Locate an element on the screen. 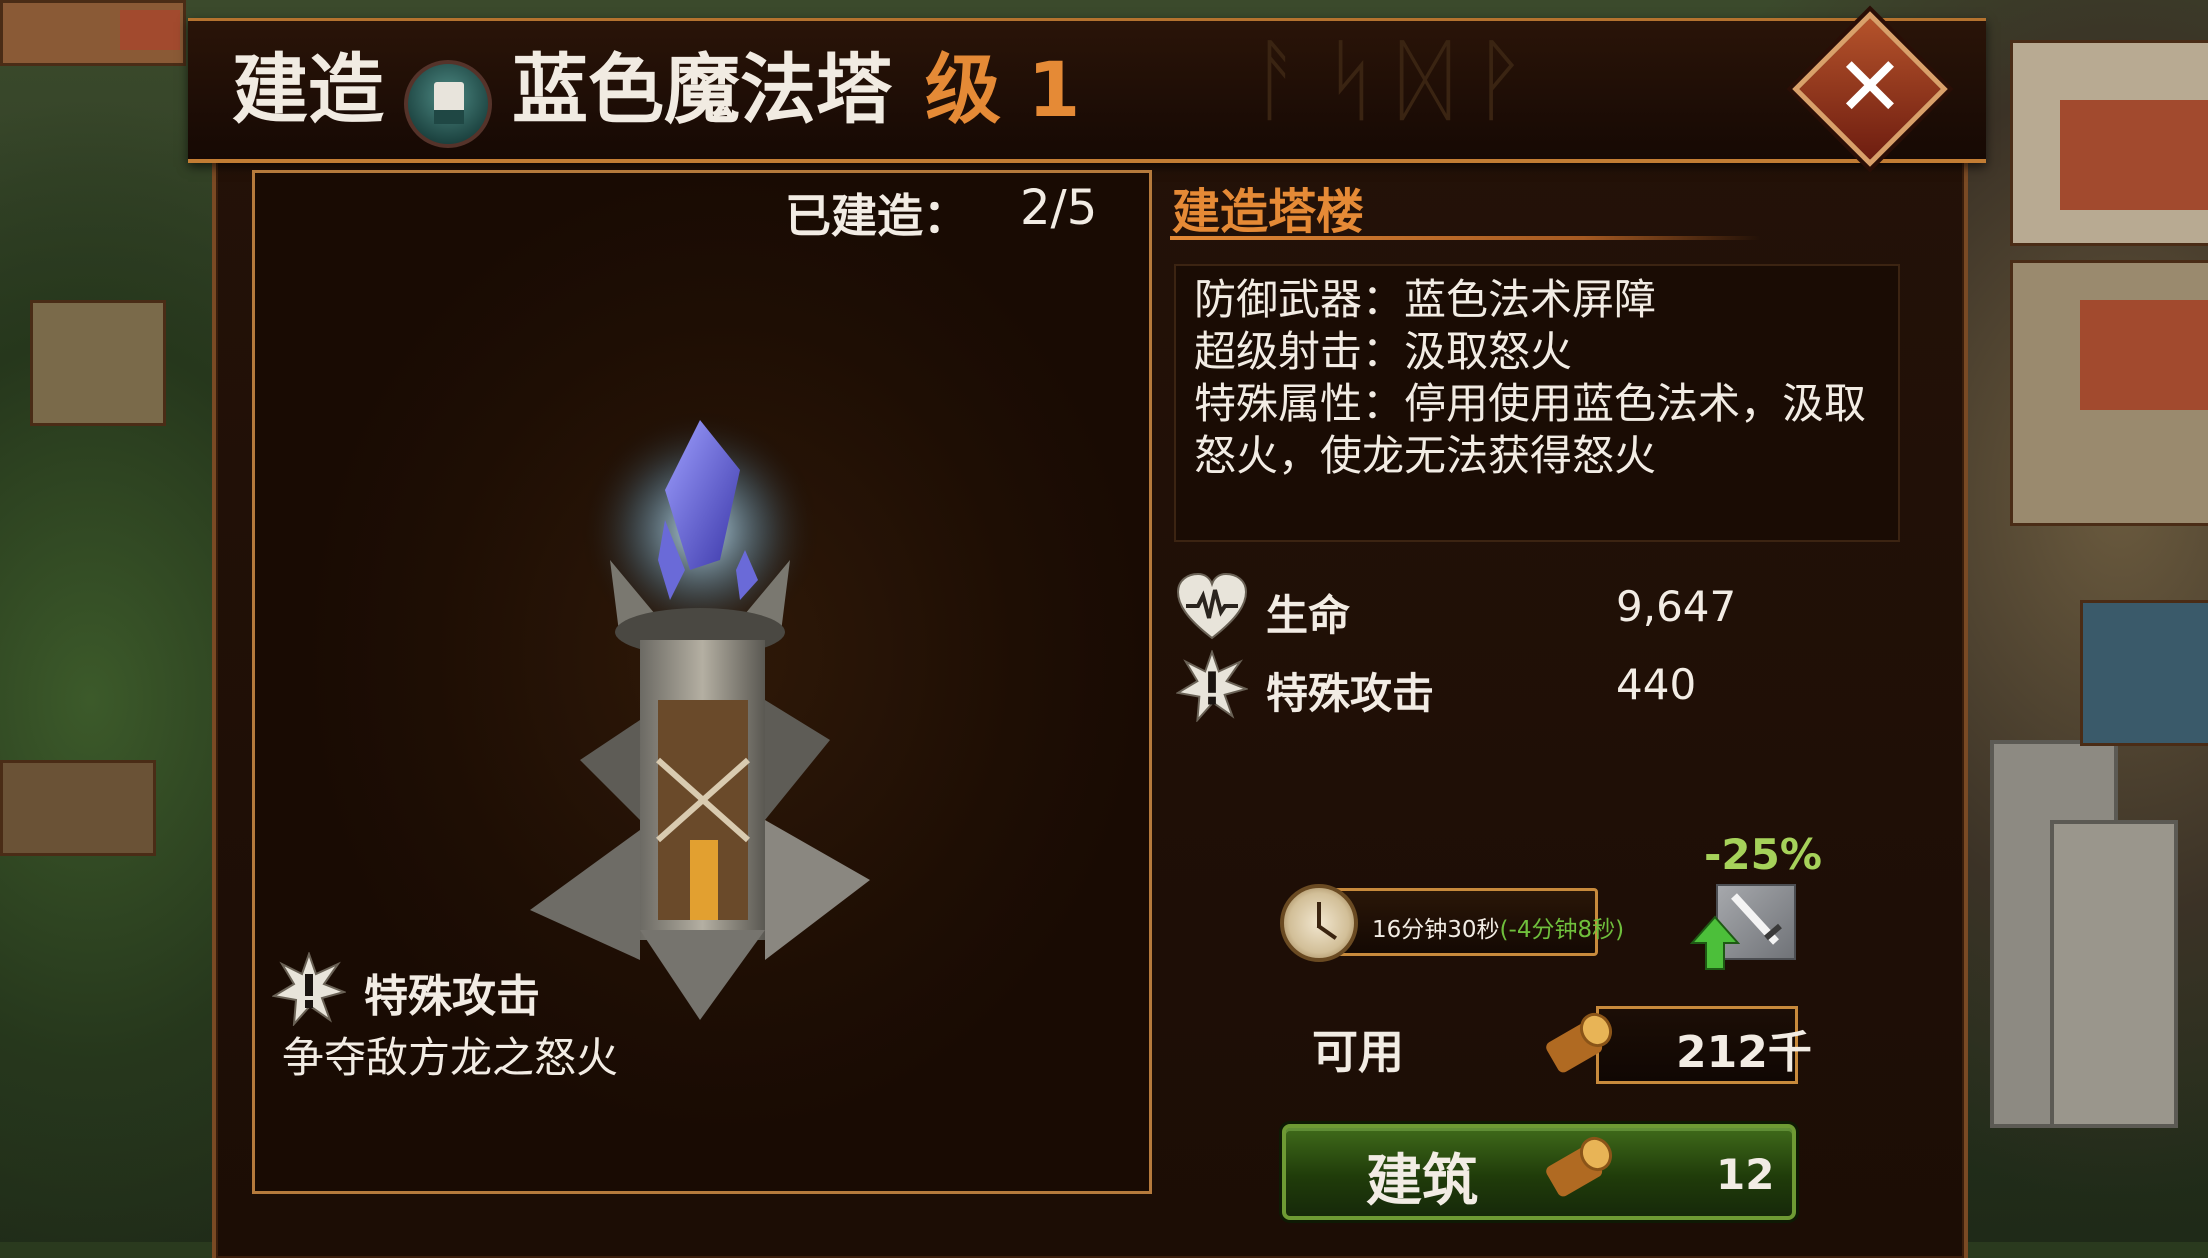 The image size is (2208, 1258). stat-health-value: 9,647 is located at coordinates (1676, 606).